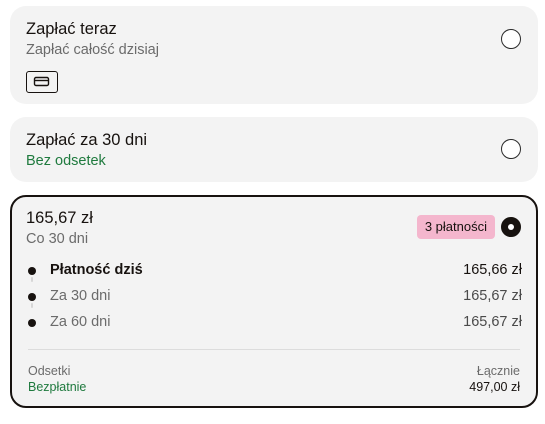 The width and height of the screenshot is (545, 424). I want to click on credit-card-icon, so click(42, 82).